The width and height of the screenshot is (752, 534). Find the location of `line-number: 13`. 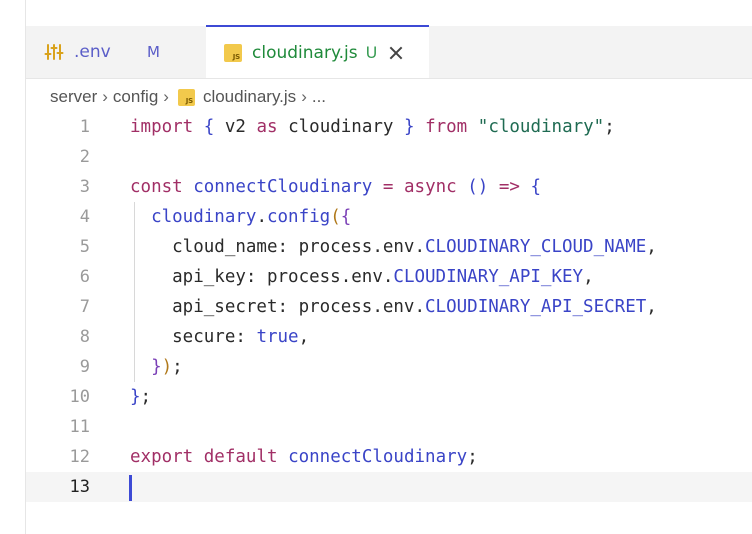

line-number: 13 is located at coordinates (79, 487).